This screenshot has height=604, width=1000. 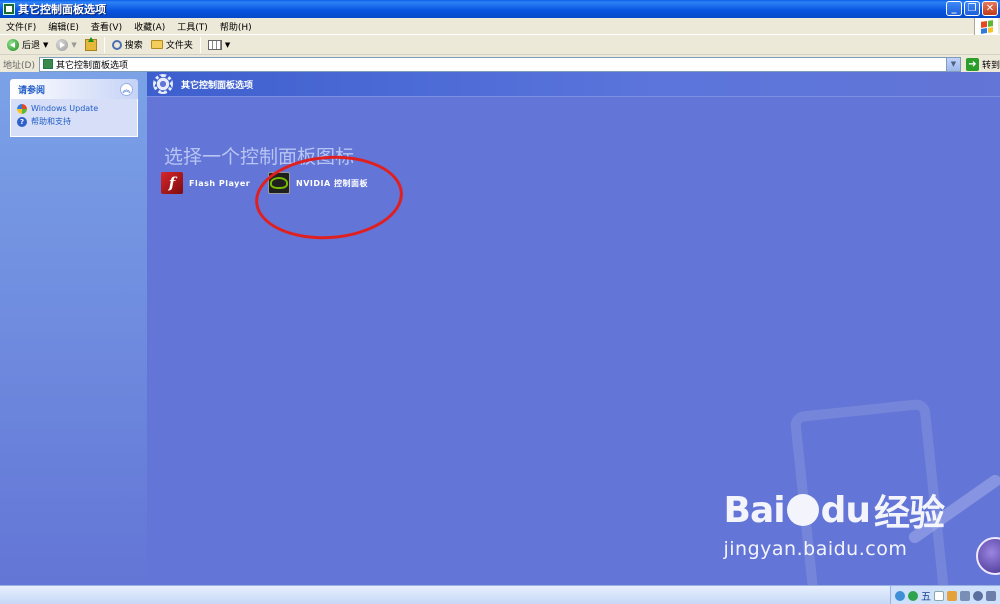 What do you see at coordinates (192, 26) in the screenshot?
I see `menu-tools: 工具(T)` at bounding box center [192, 26].